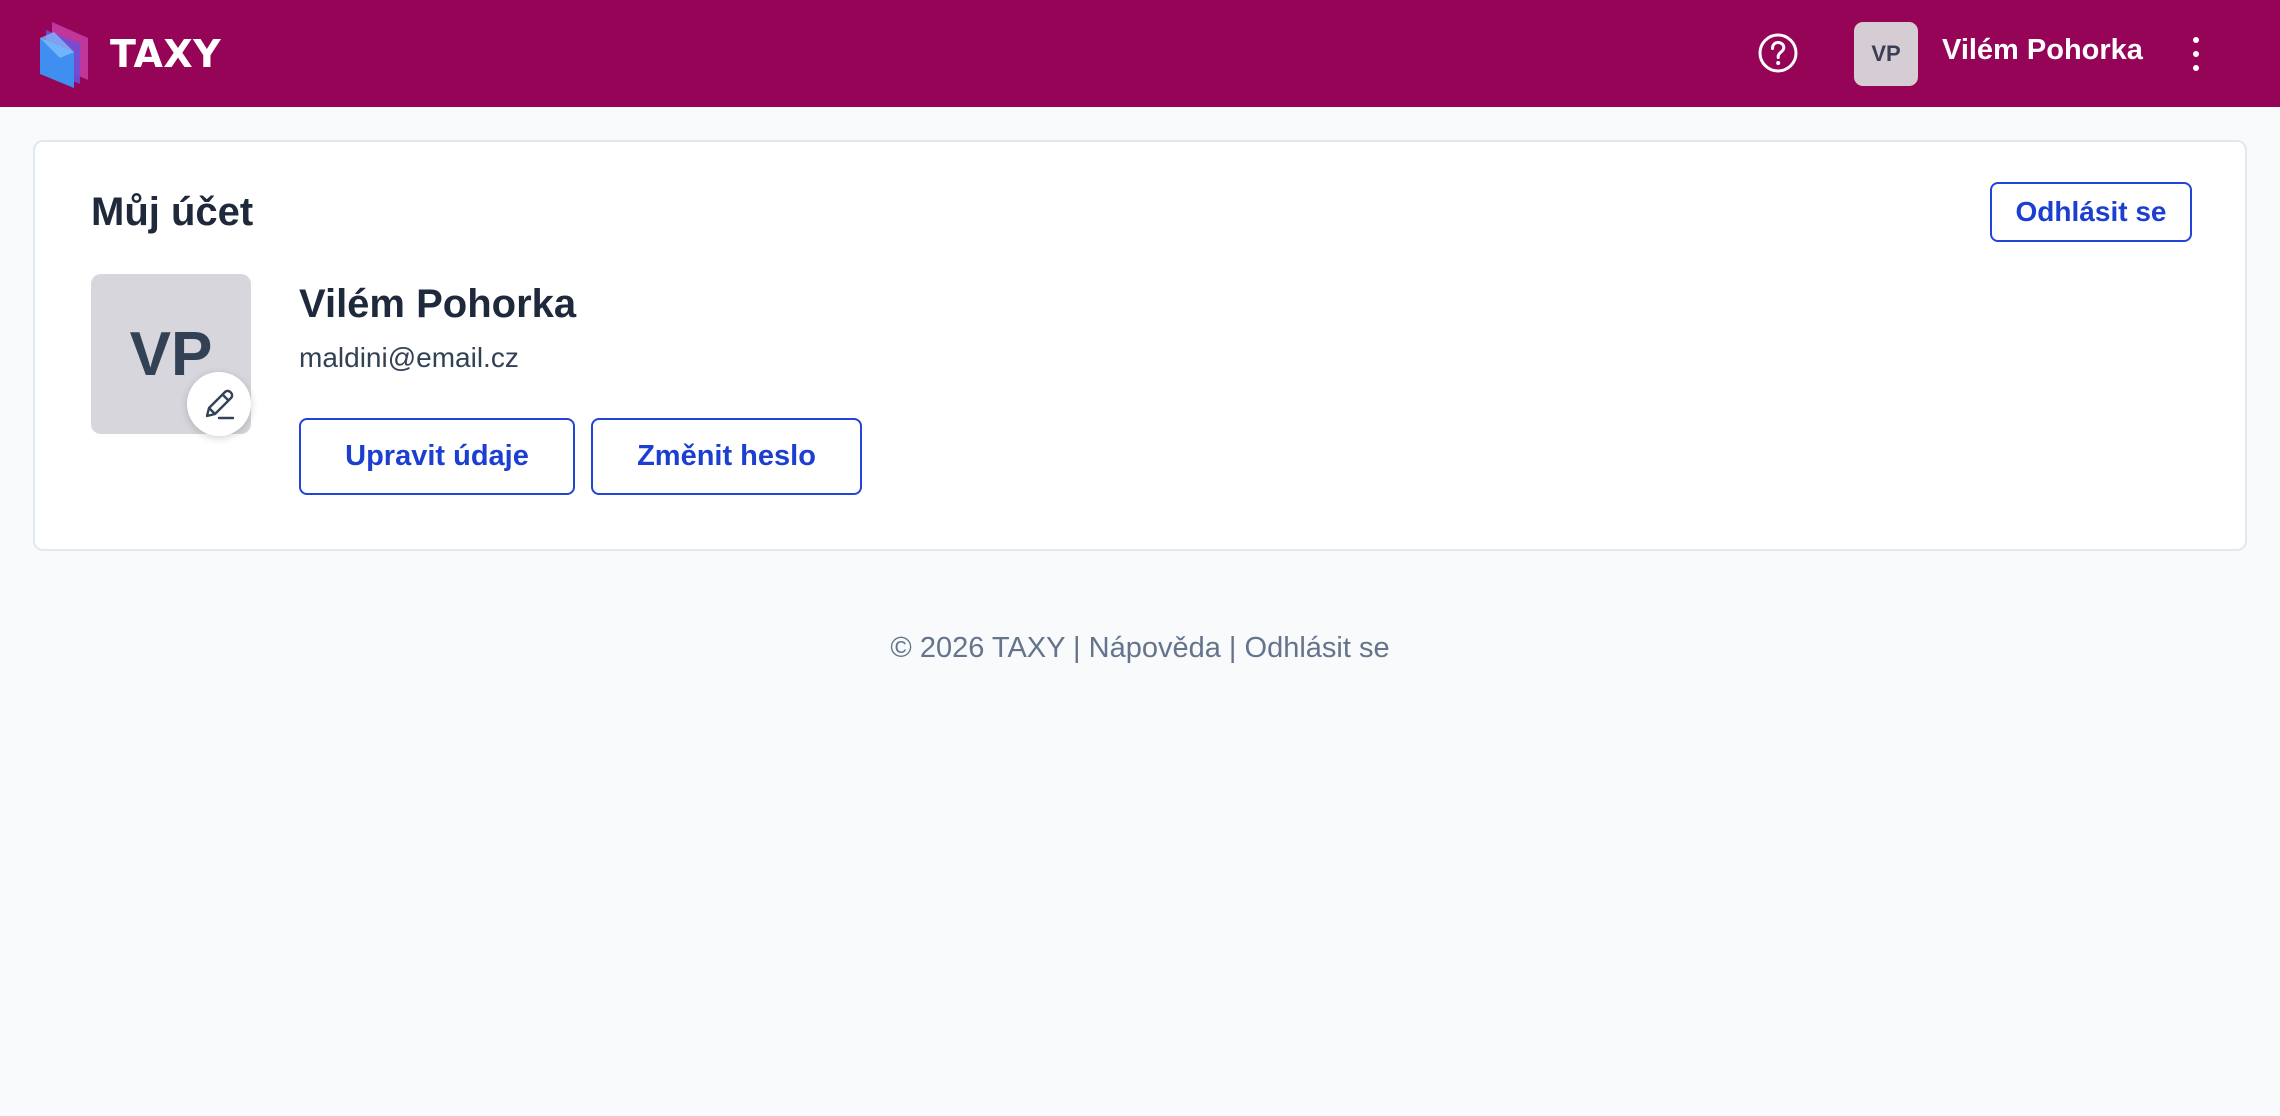 This screenshot has height=1116, width=2280. Describe the element at coordinates (726, 456) in the screenshot. I see `change-password-button: Změnit heslo` at that location.